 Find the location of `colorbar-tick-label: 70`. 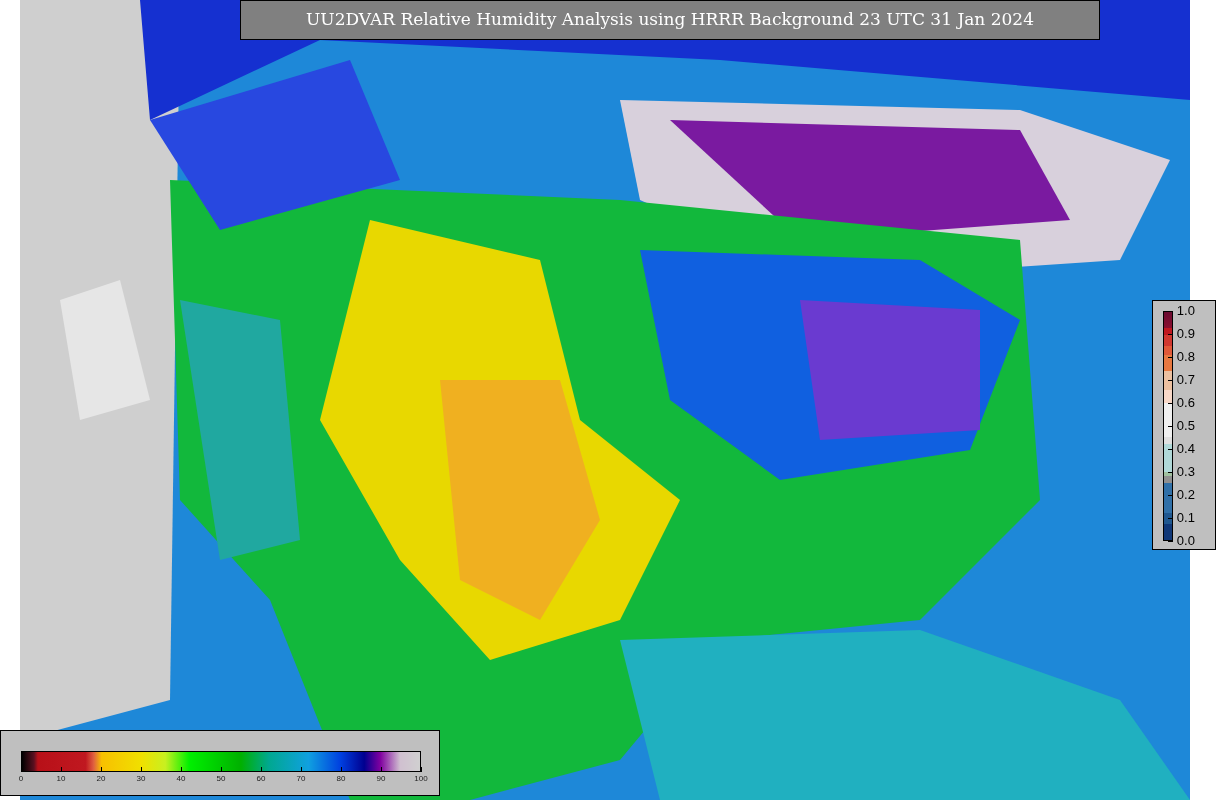

colorbar-tick-label: 70 is located at coordinates (301, 779).